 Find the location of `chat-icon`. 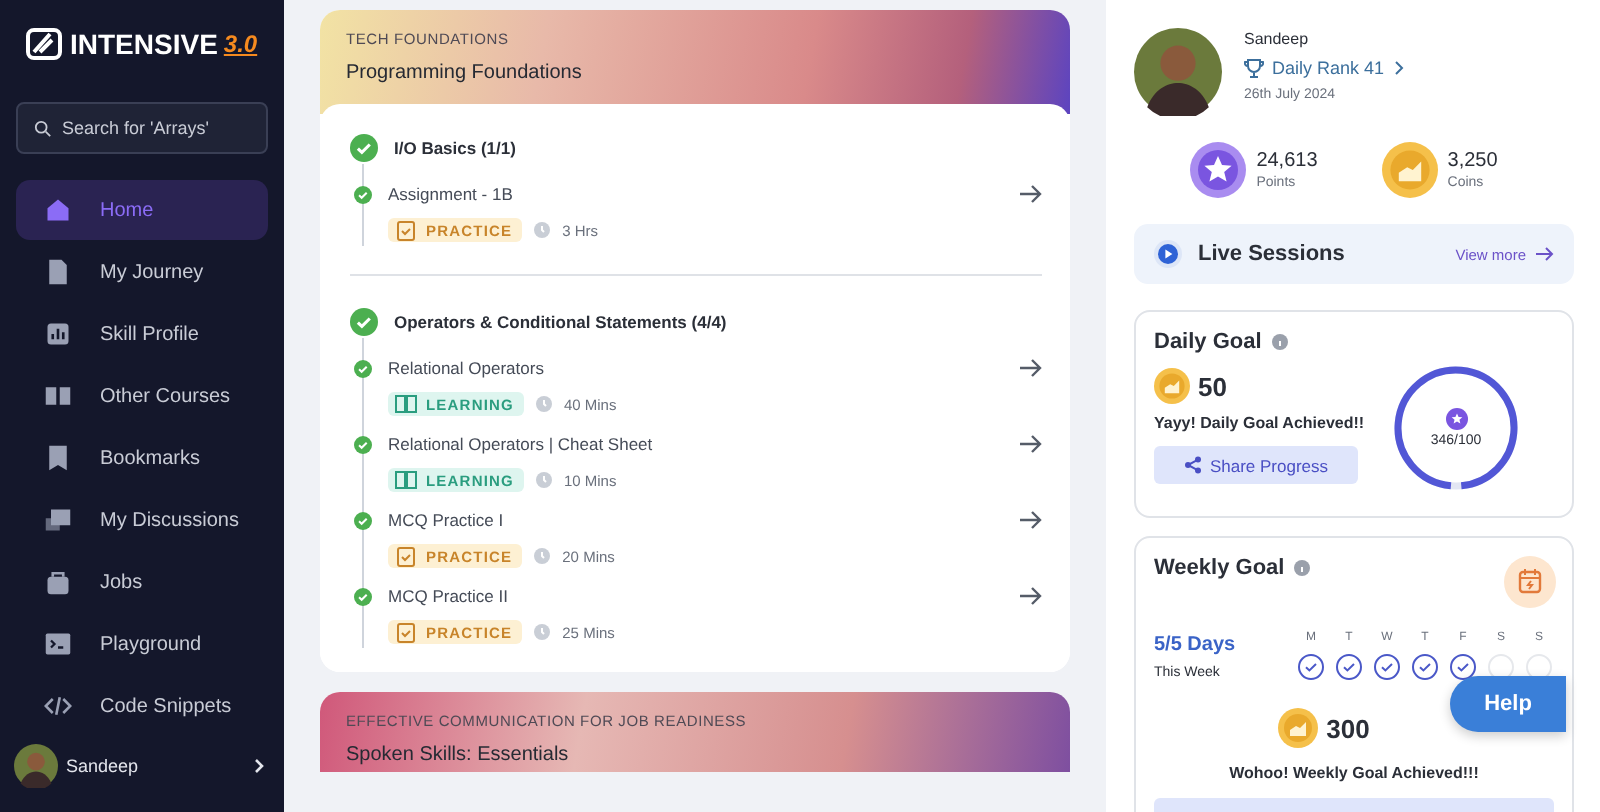

chat-icon is located at coordinates (58, 520).